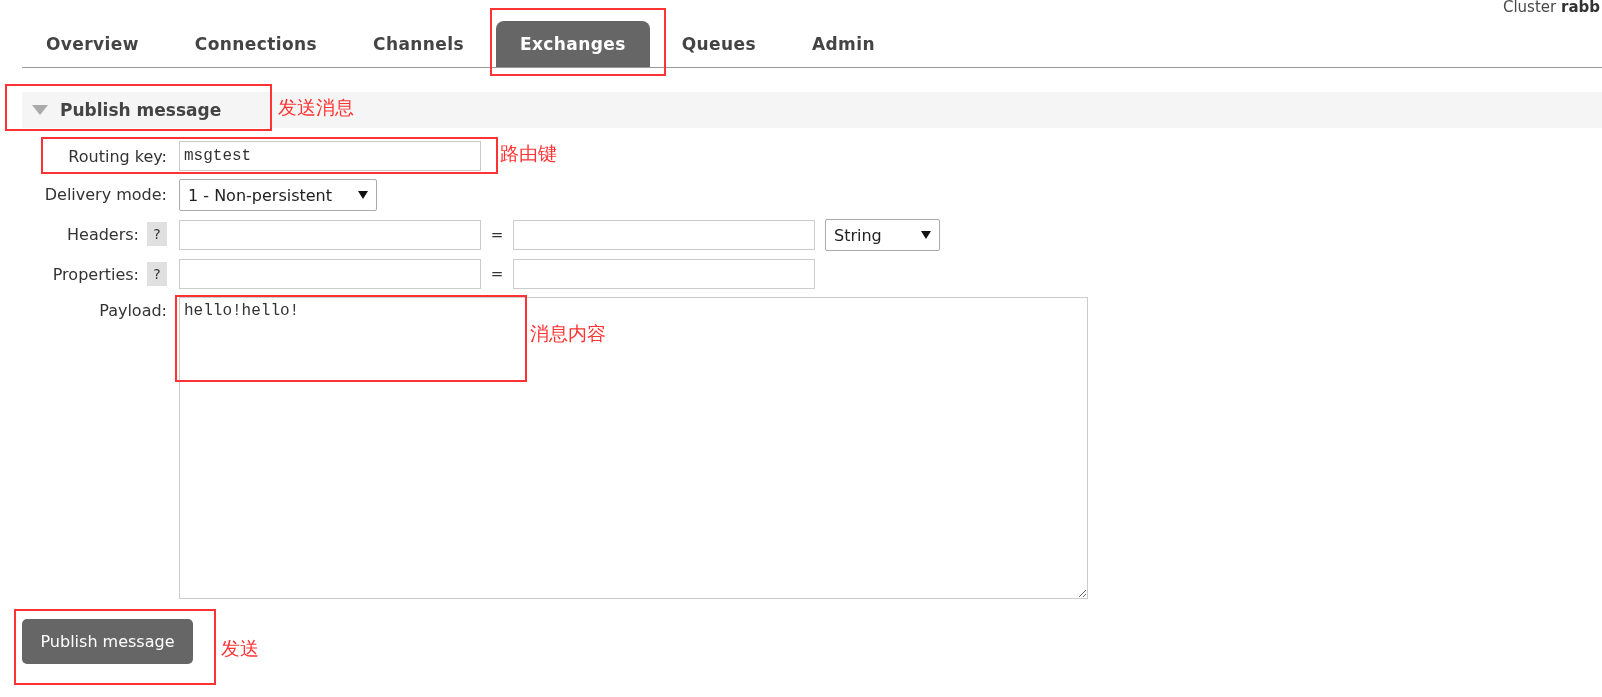  What do you see at coordinates (133, 310) in the screenshot?
I see `field-label: Payload:` at bounding box center [133, 310].